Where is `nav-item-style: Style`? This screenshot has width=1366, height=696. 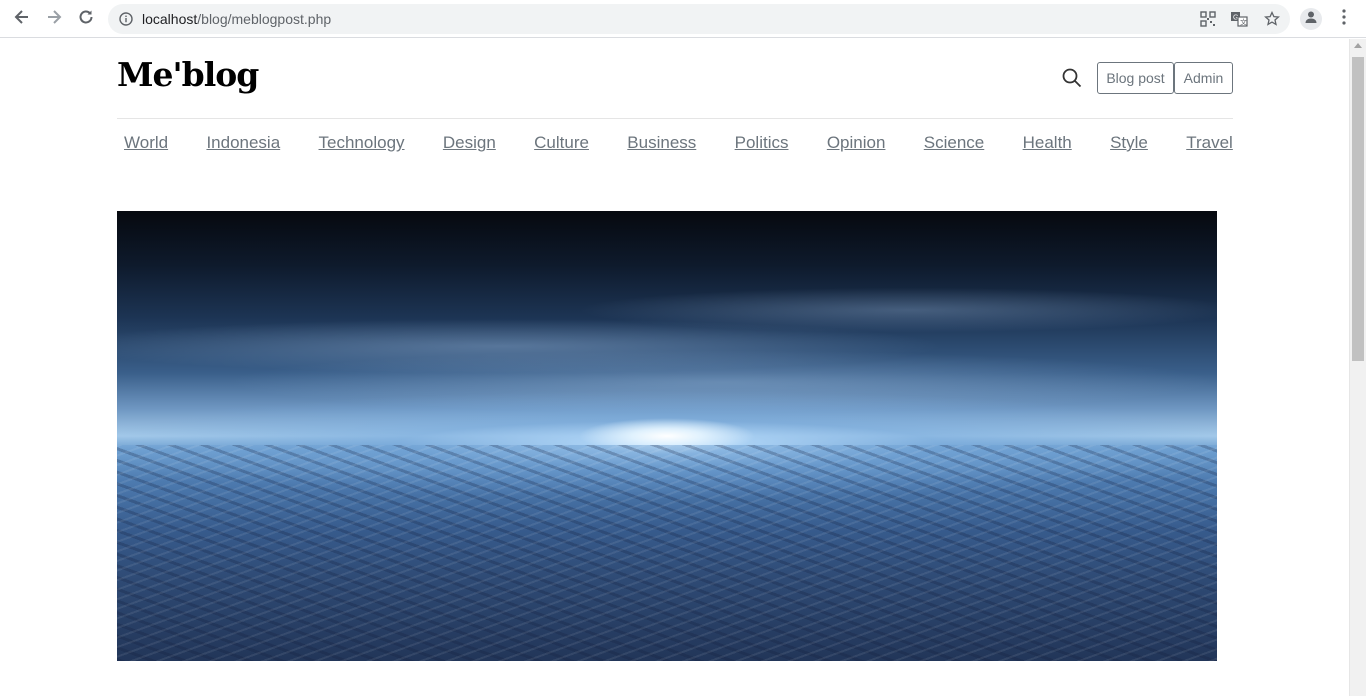
nav-item-style: Style is located at coordinates (1129, 143).